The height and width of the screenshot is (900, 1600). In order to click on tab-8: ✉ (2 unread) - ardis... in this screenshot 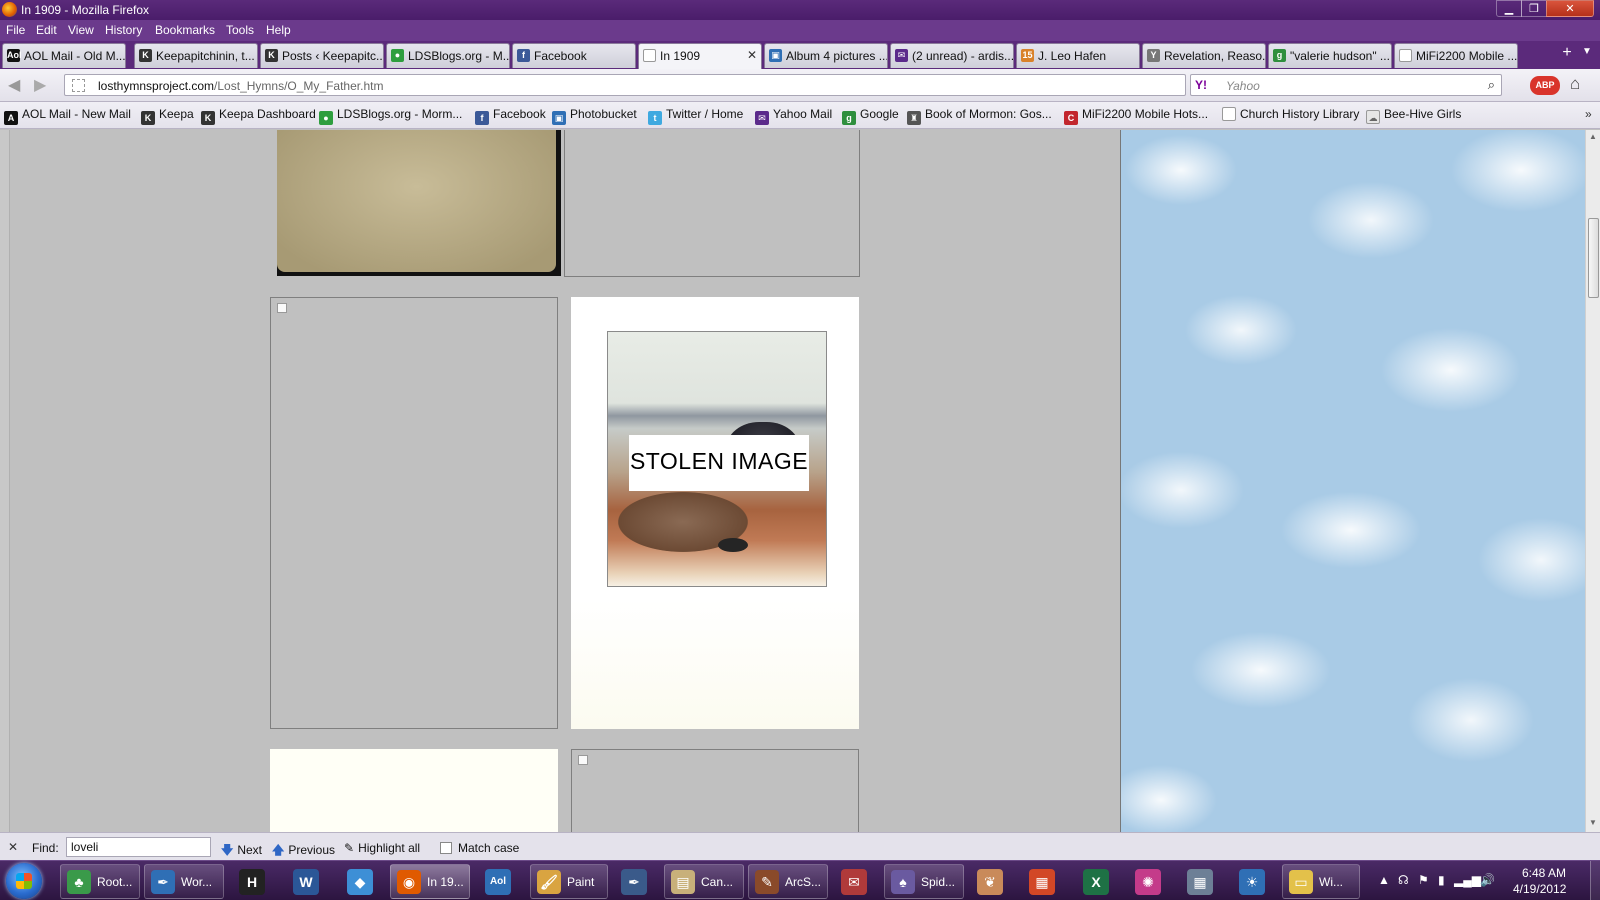, I will do `click(952, 55)`.